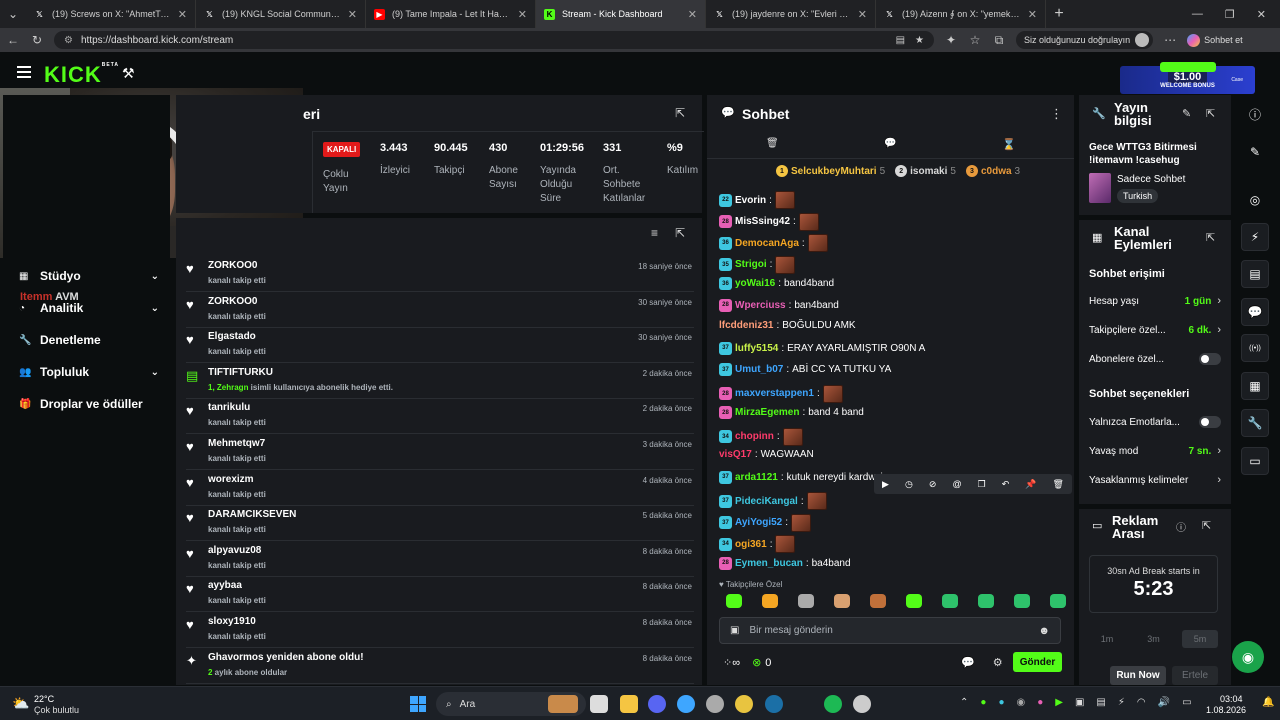  Describe the element at coordinates (1210, 359) in the screenshot. I see `toggle-switch` at that location.